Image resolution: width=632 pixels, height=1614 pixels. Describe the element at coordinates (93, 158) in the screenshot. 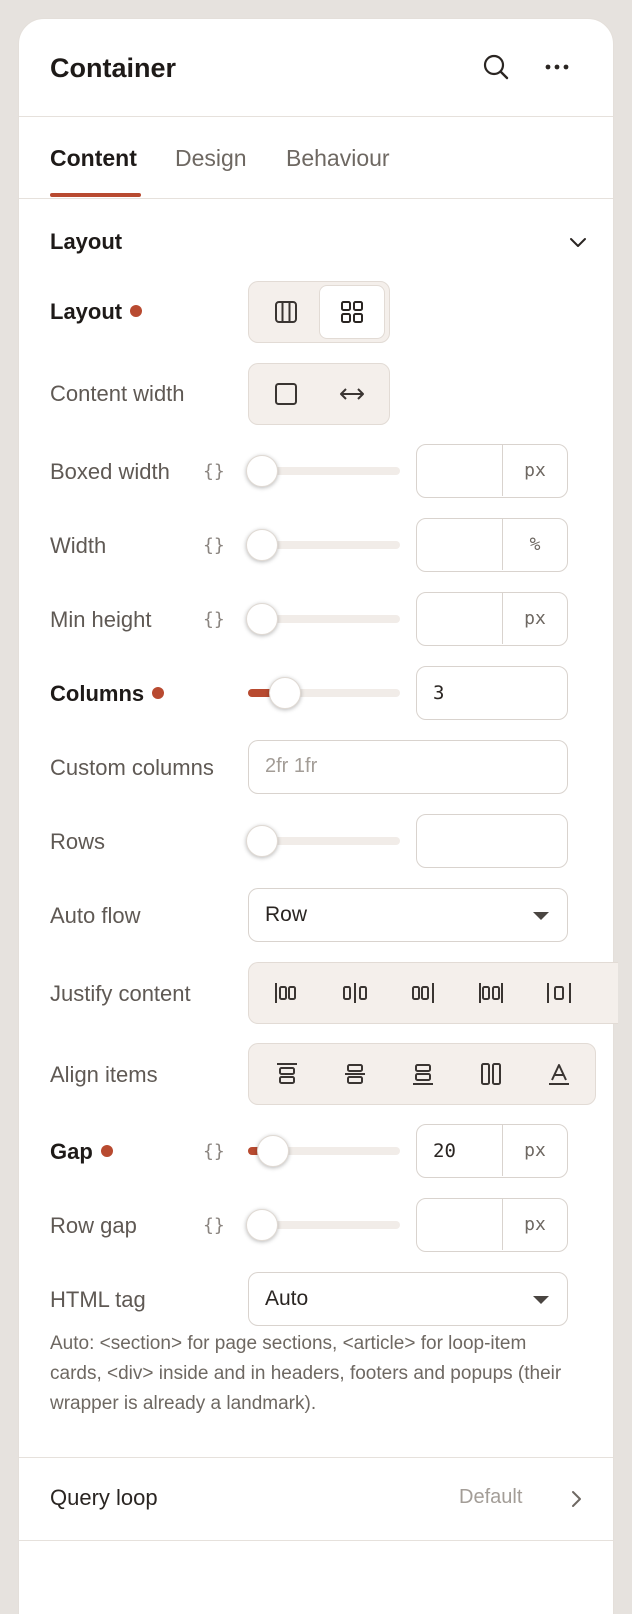

I see `tab-content: Content` at that location.